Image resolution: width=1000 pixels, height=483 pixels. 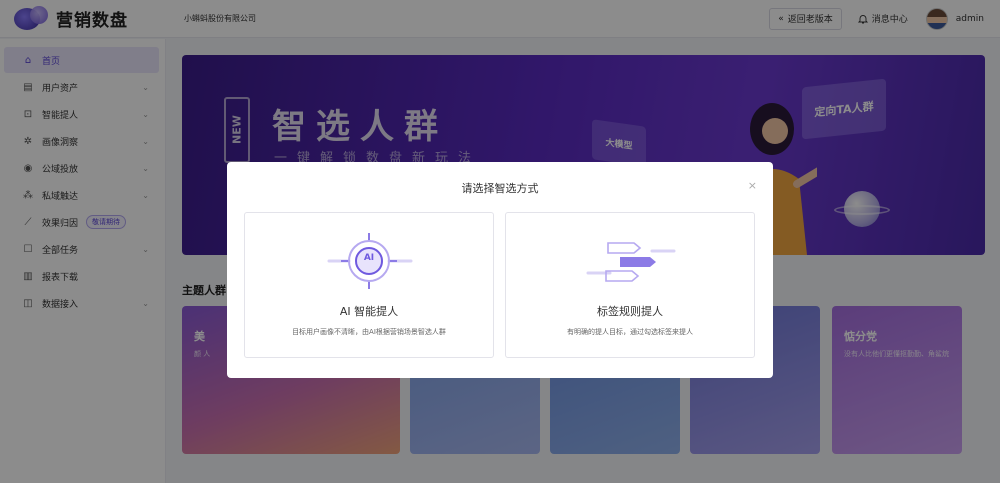 What do you see at coordinates (630, 311) in the screenshot?
I see `option-title: 标签规则提人` at bounding box center [630, 311].